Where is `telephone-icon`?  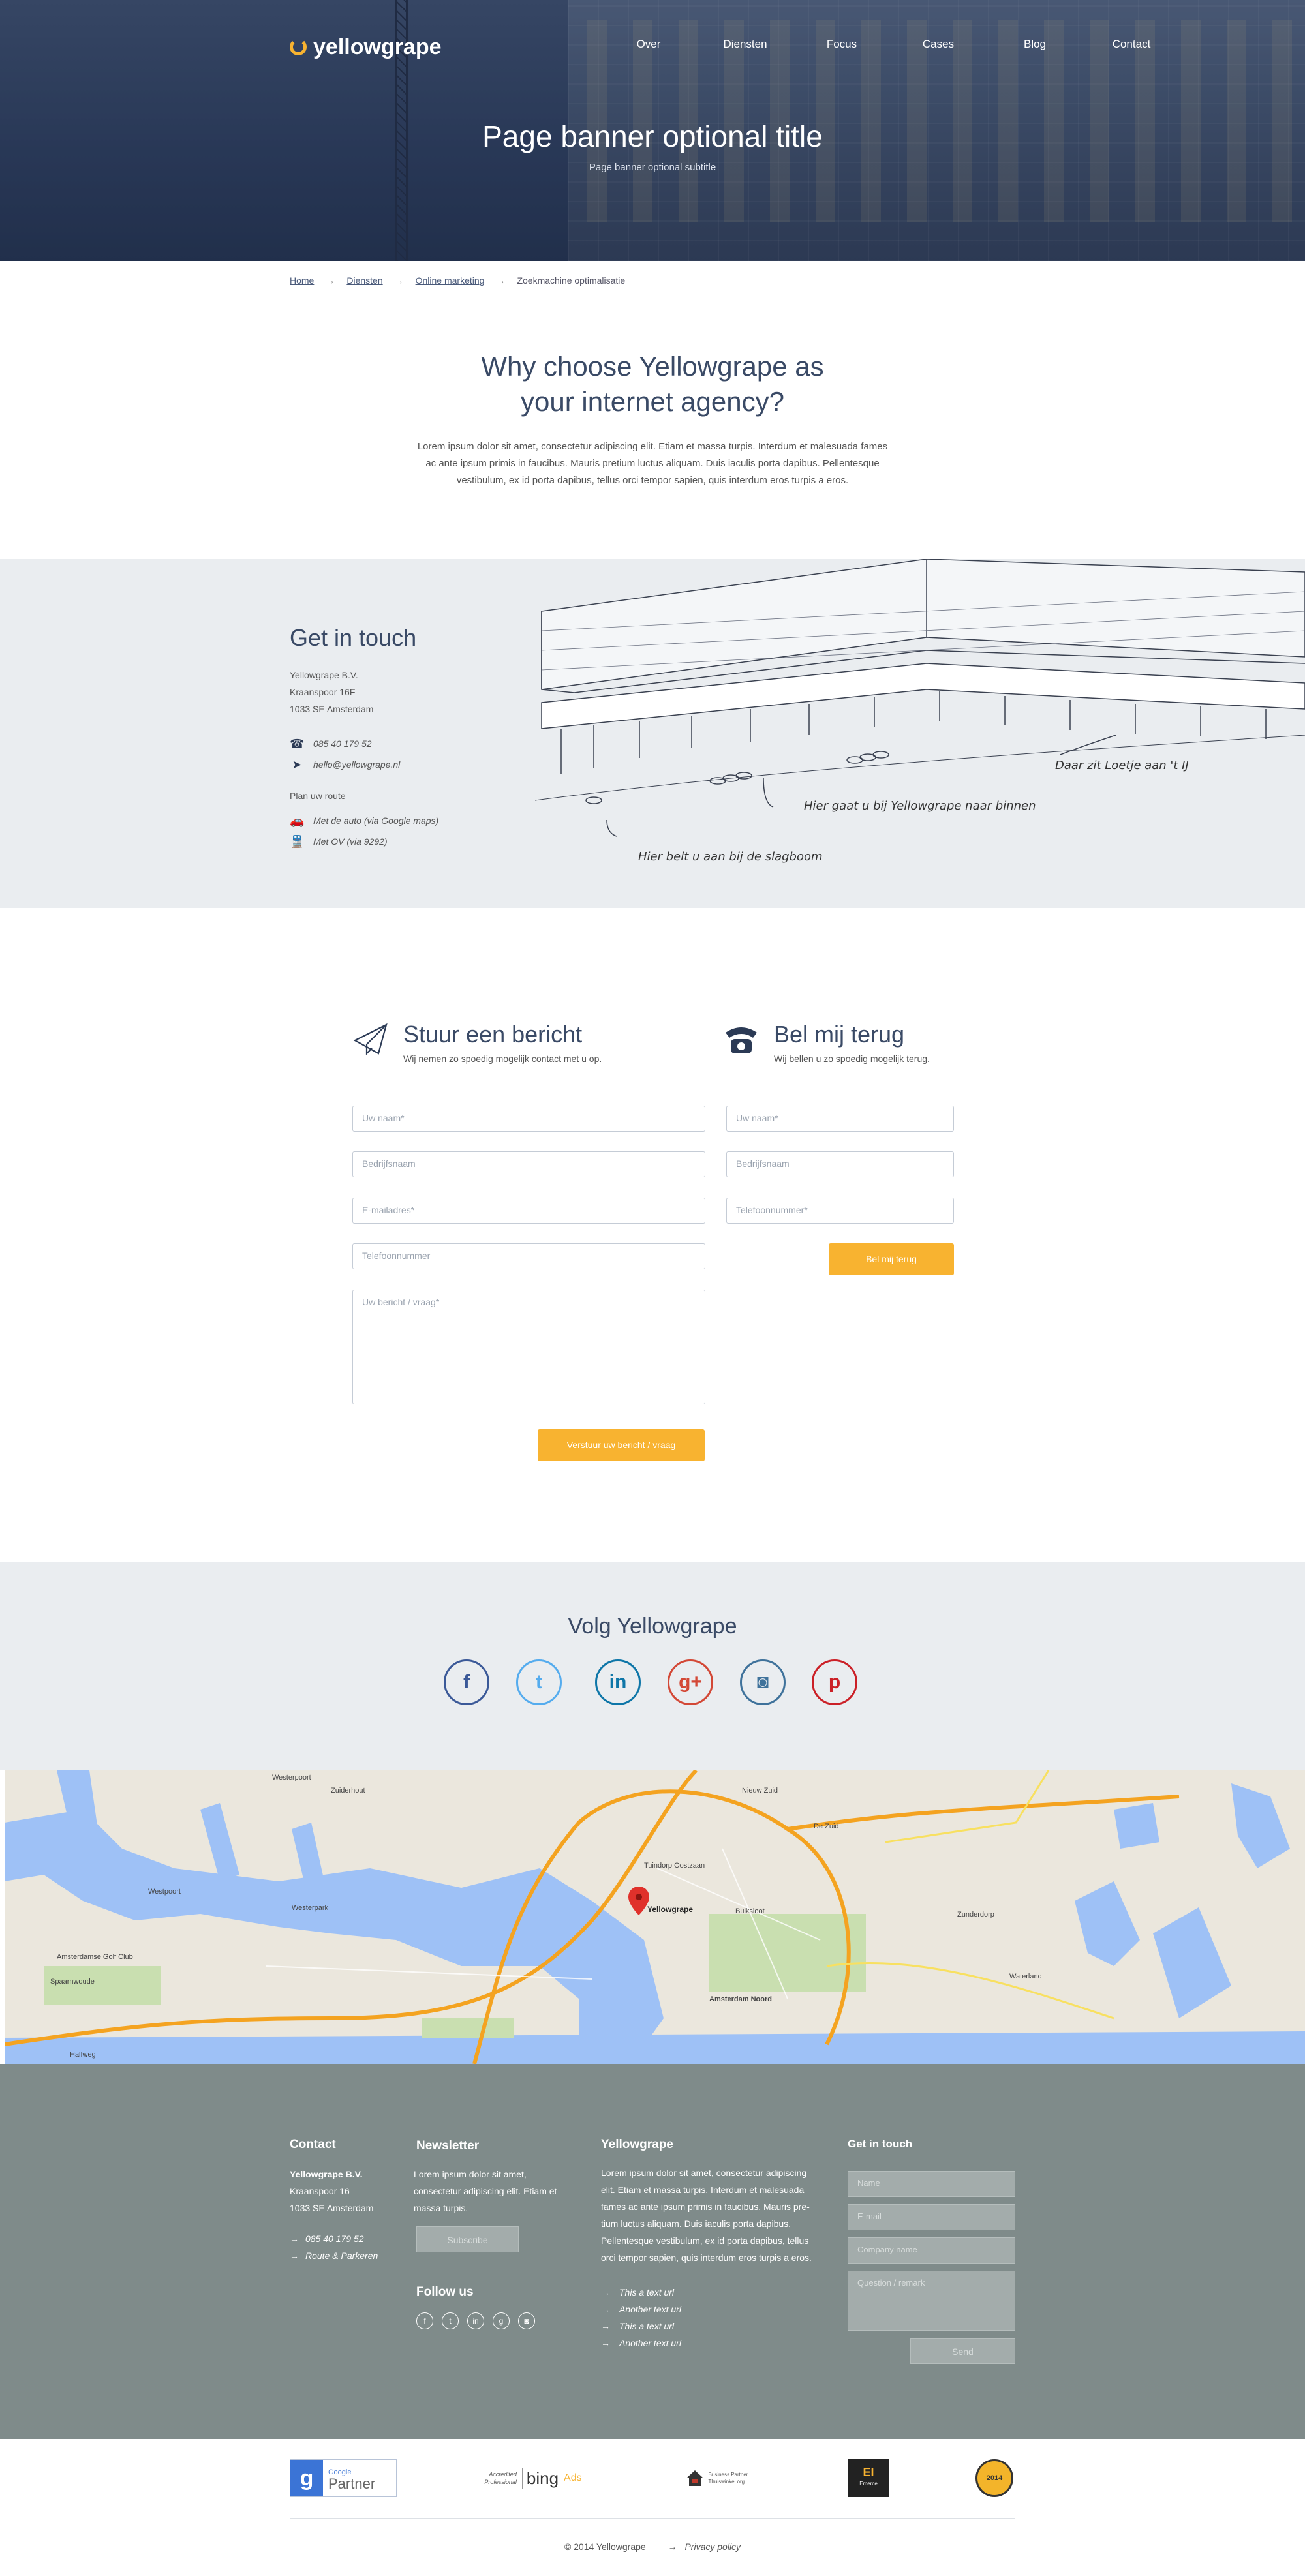
telephone-icon is located at coordinates (741, 1040).